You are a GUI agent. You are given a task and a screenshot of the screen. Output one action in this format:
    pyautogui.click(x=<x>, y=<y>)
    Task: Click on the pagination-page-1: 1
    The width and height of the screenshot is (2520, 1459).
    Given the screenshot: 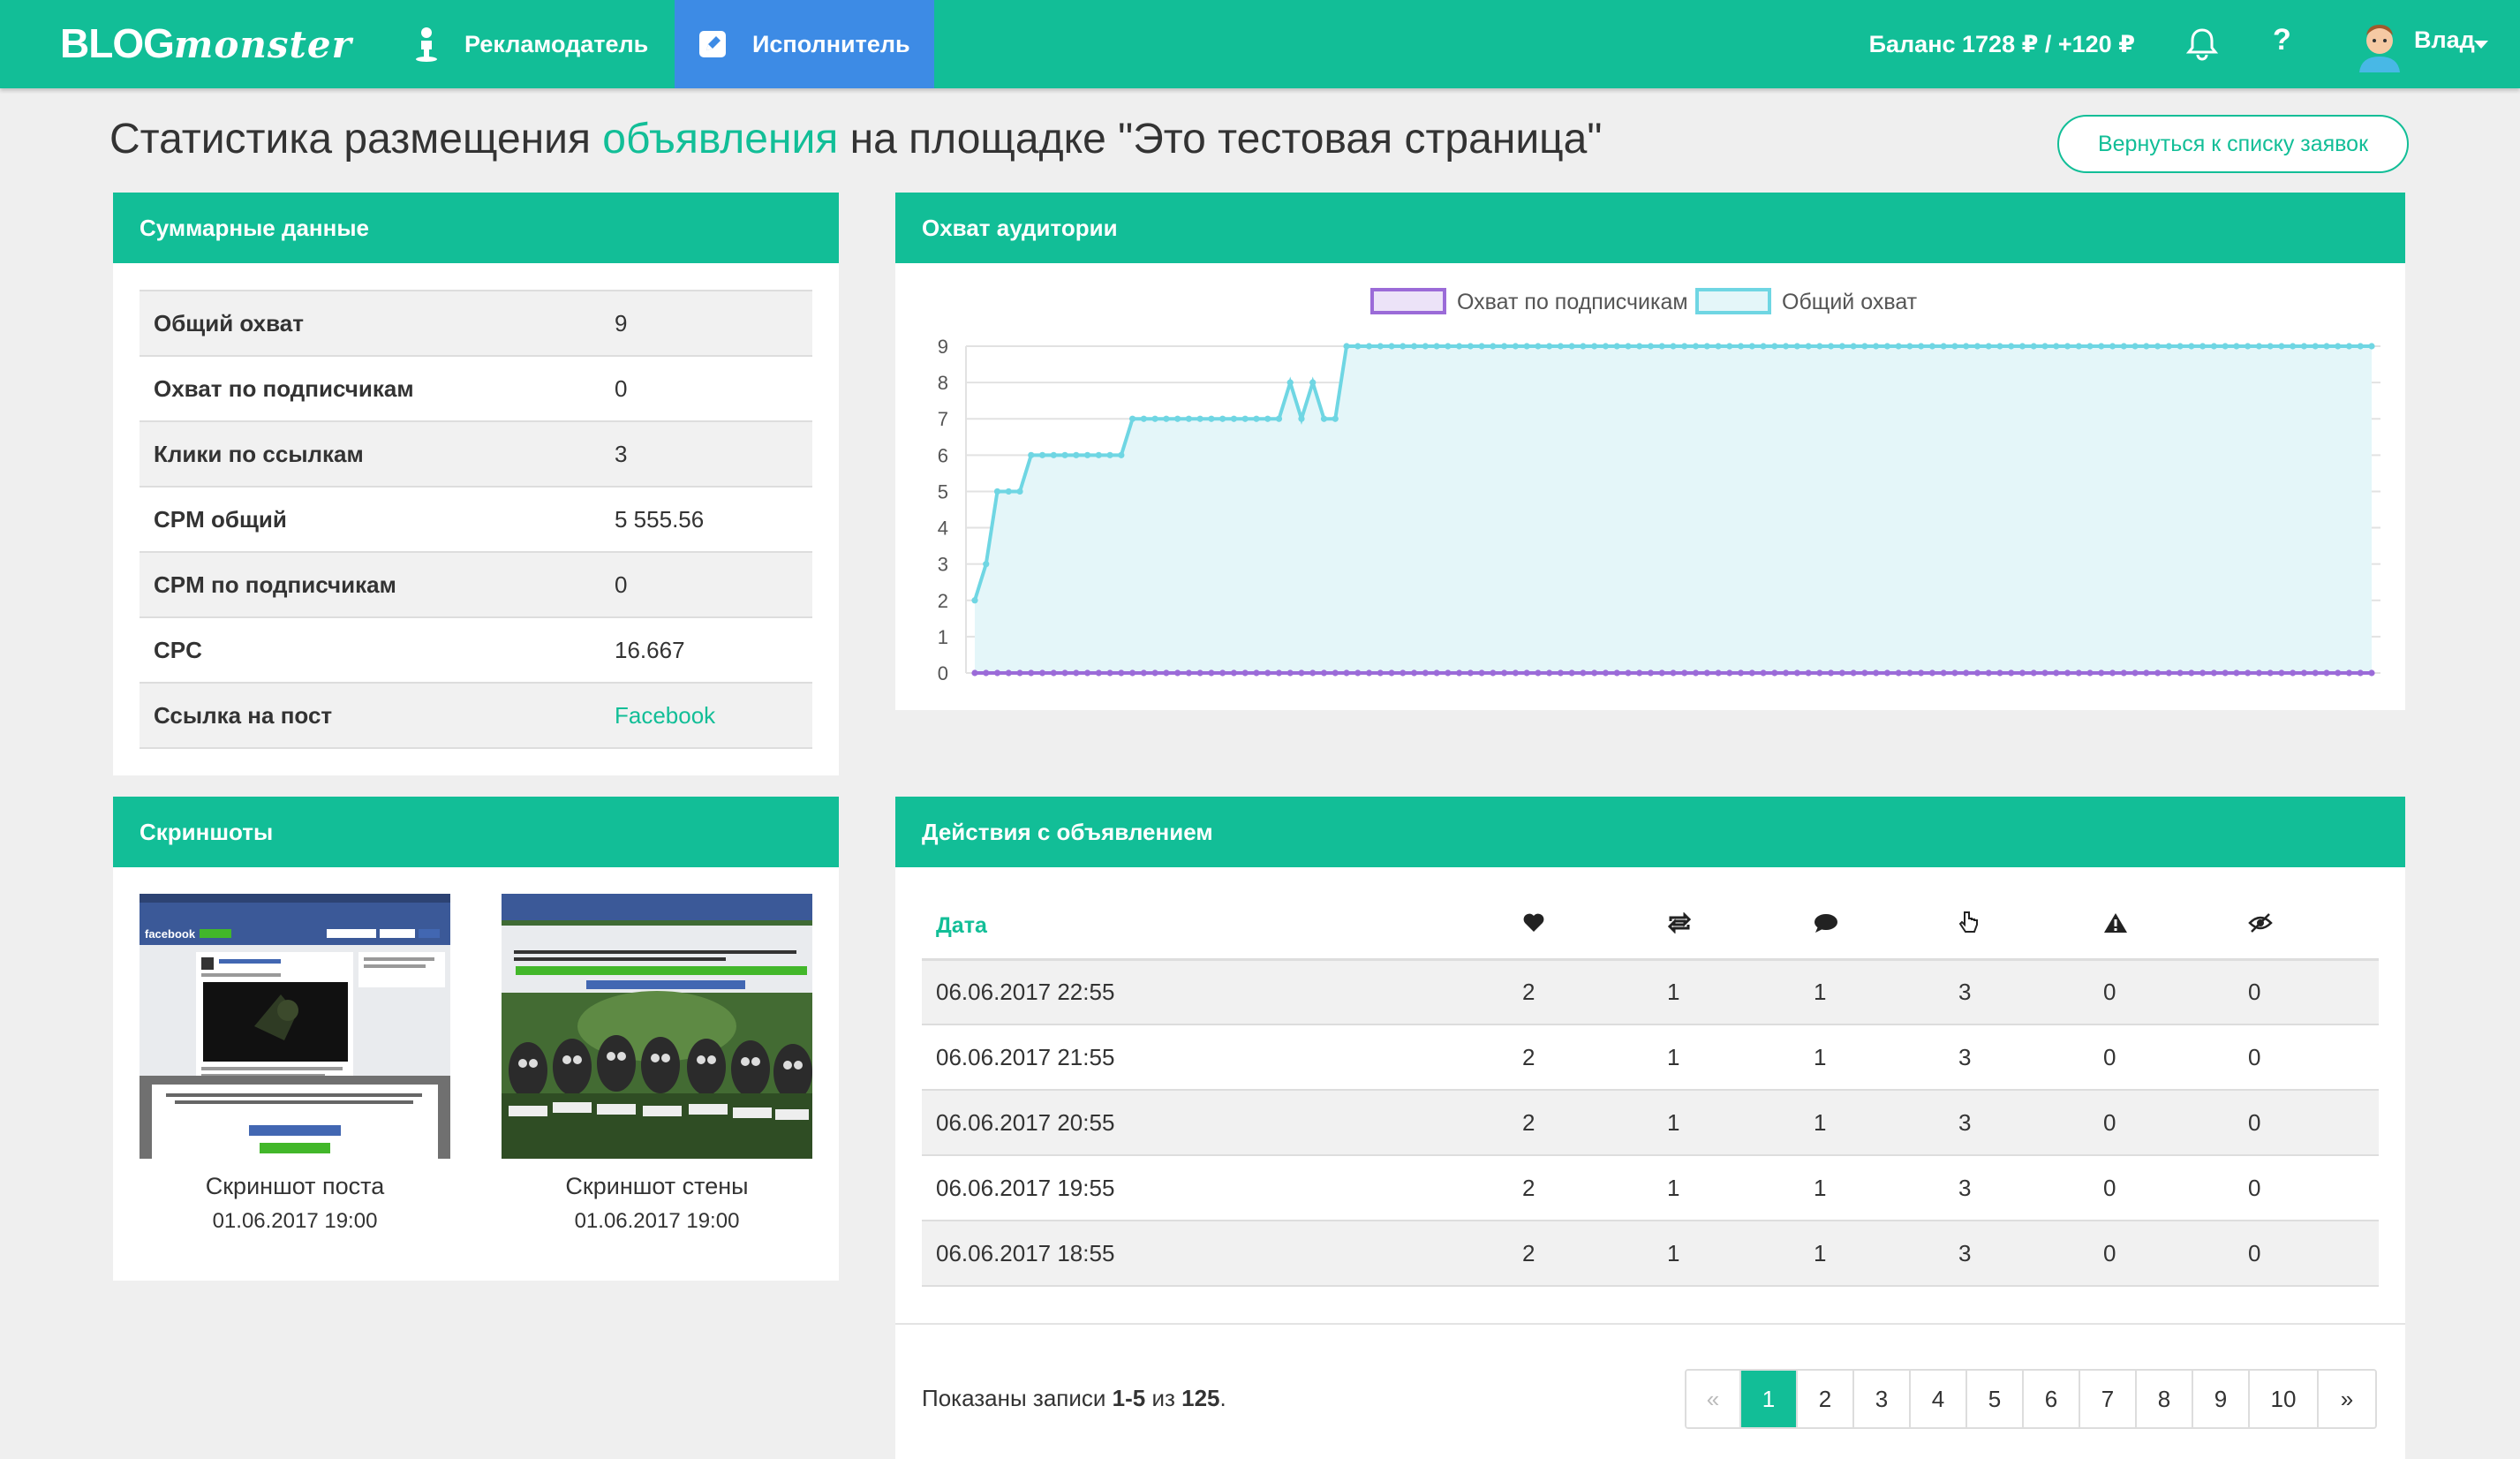 What is the action you would take?
    pyautogui.click(x=1769, y=1399)
    